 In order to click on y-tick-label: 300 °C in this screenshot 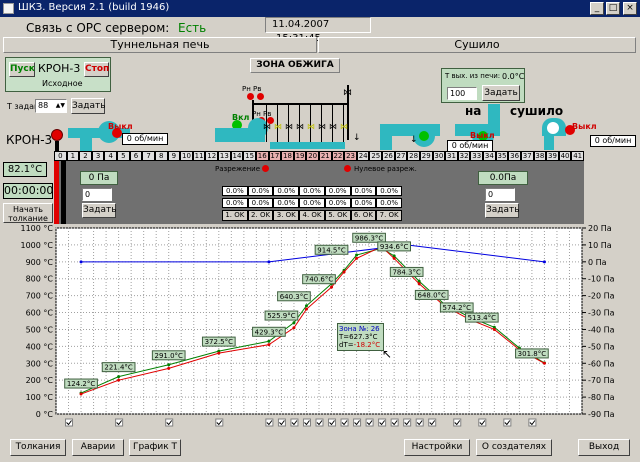, I will do `click(40, 363)`.